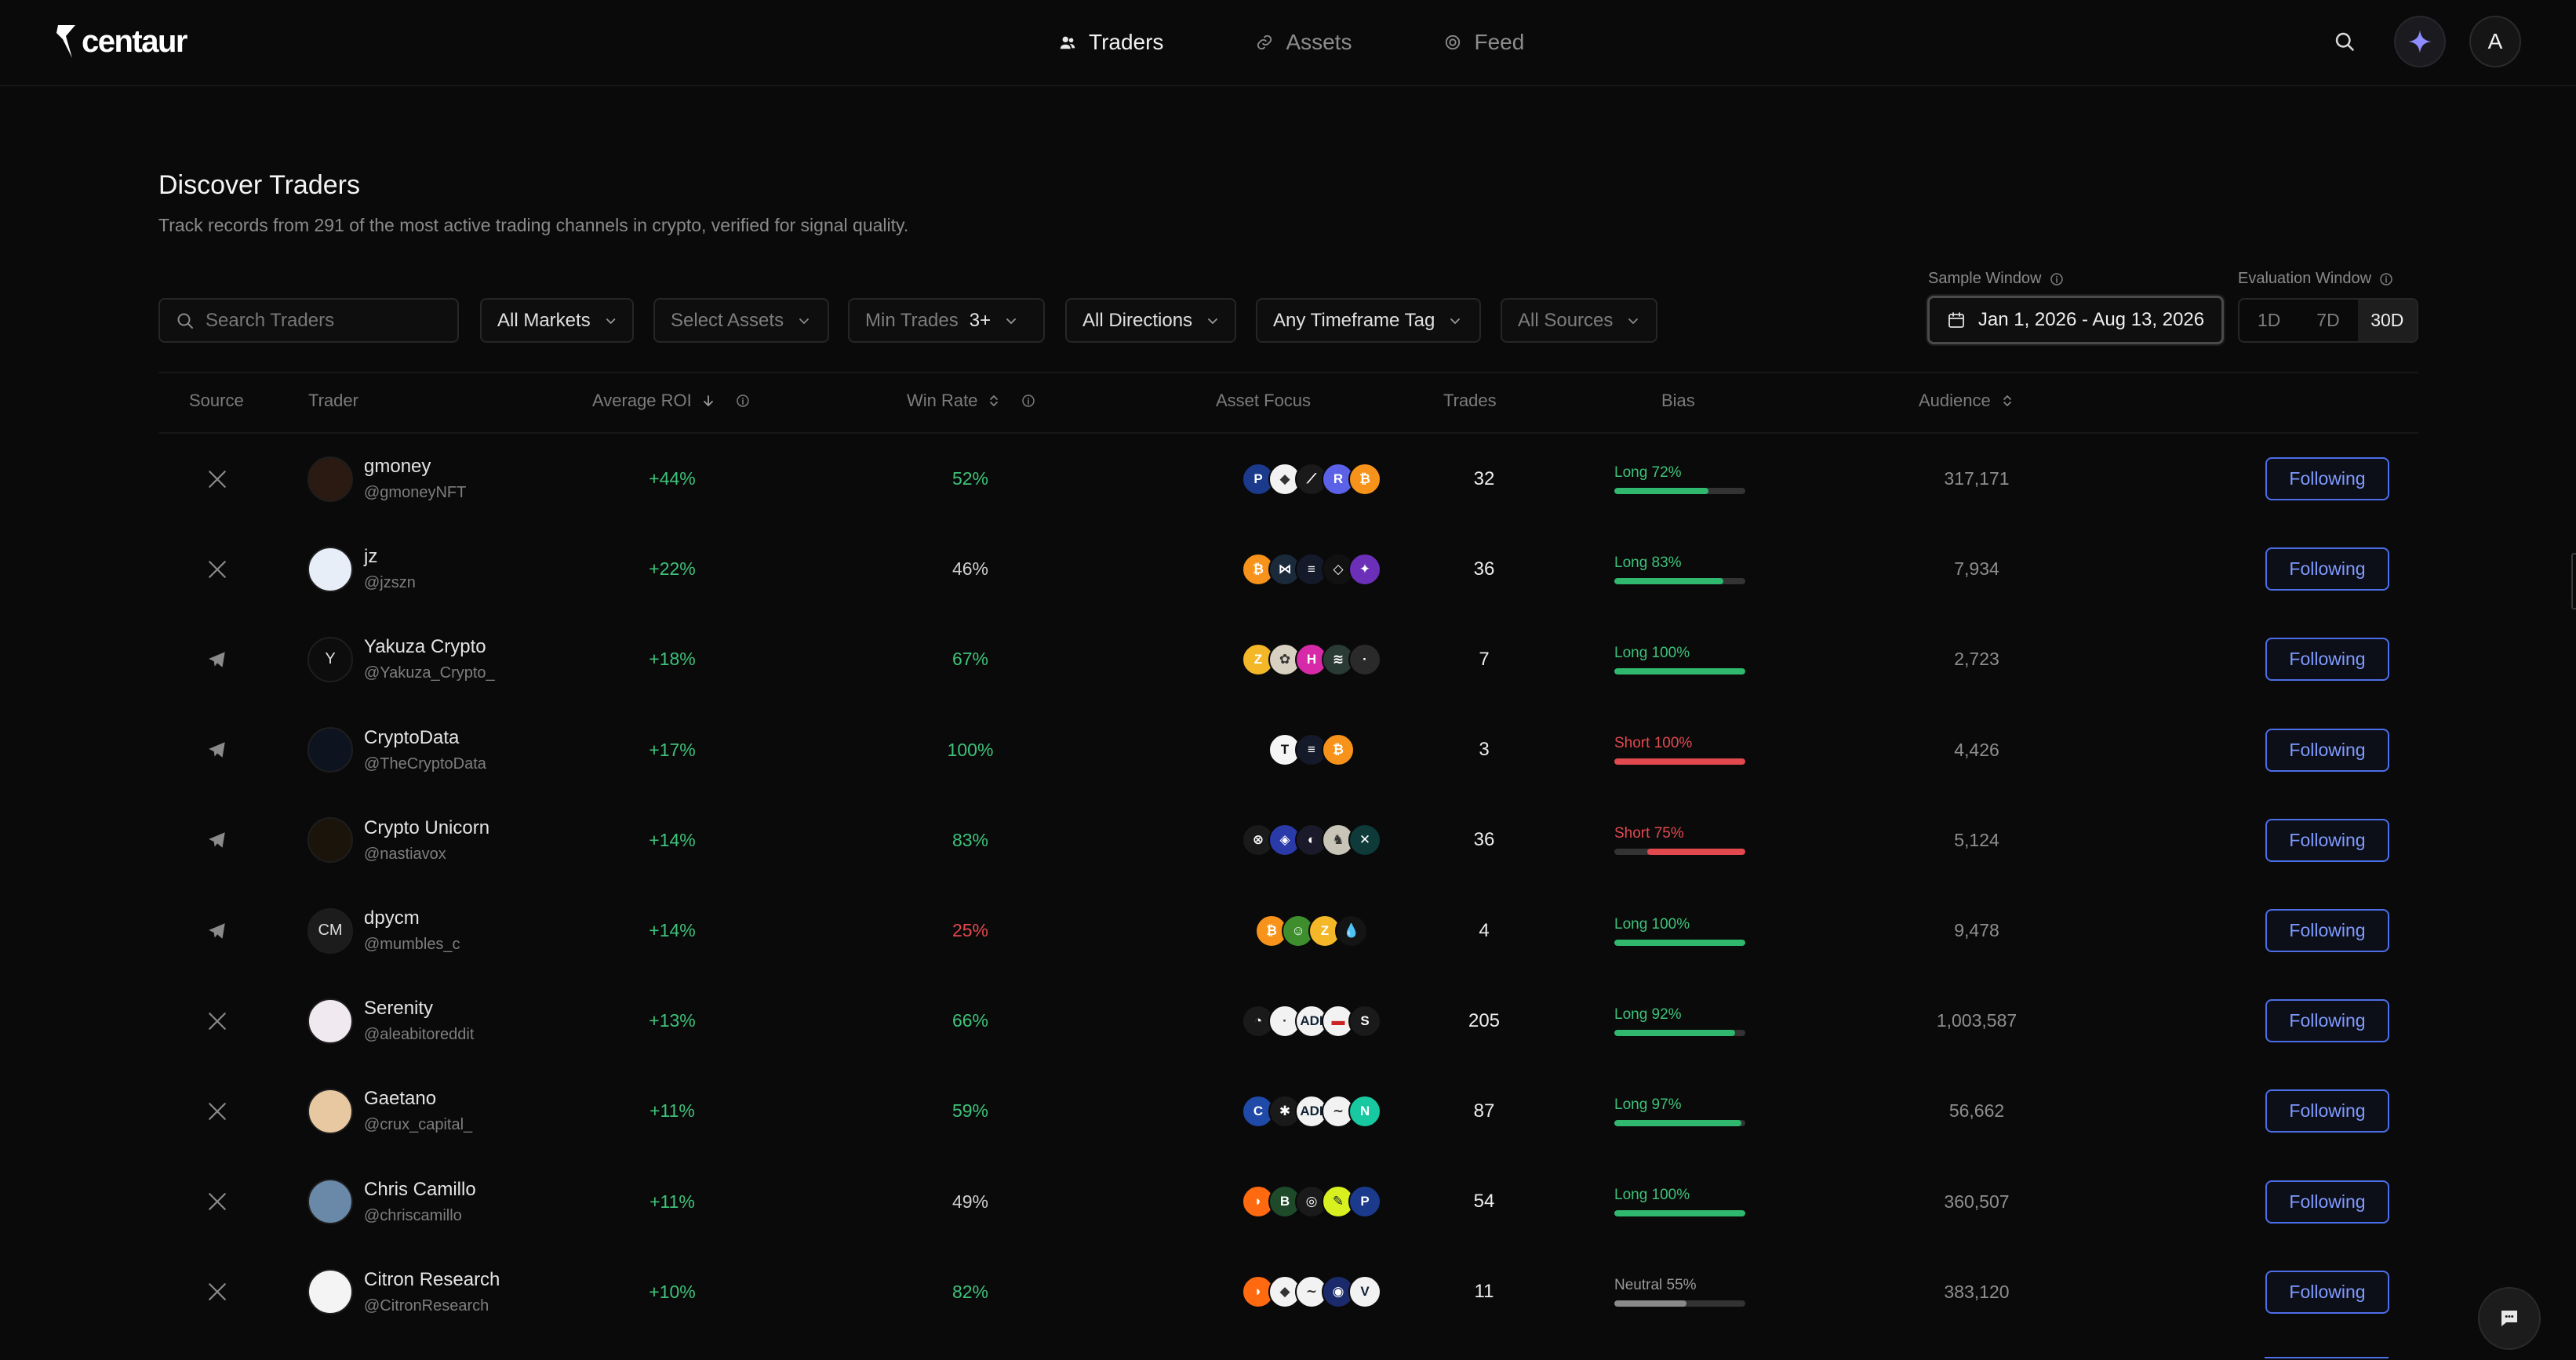  Describe the element at coordinates (1364, 840) in the screenshot. I see `asset-coin-icon: ✕` at that location.